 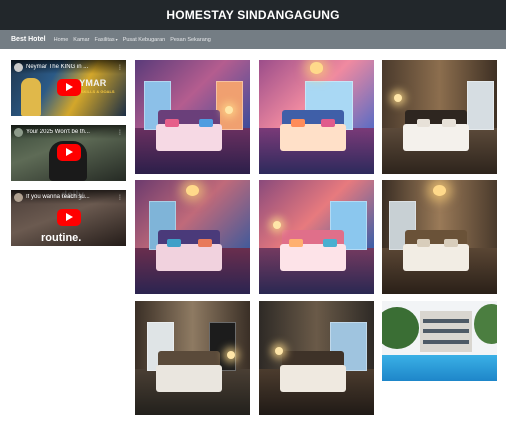 What do you see at coordinates (316, 68) in the screenshot?
I see `ceiling-light` at bounding box center [316, 68].